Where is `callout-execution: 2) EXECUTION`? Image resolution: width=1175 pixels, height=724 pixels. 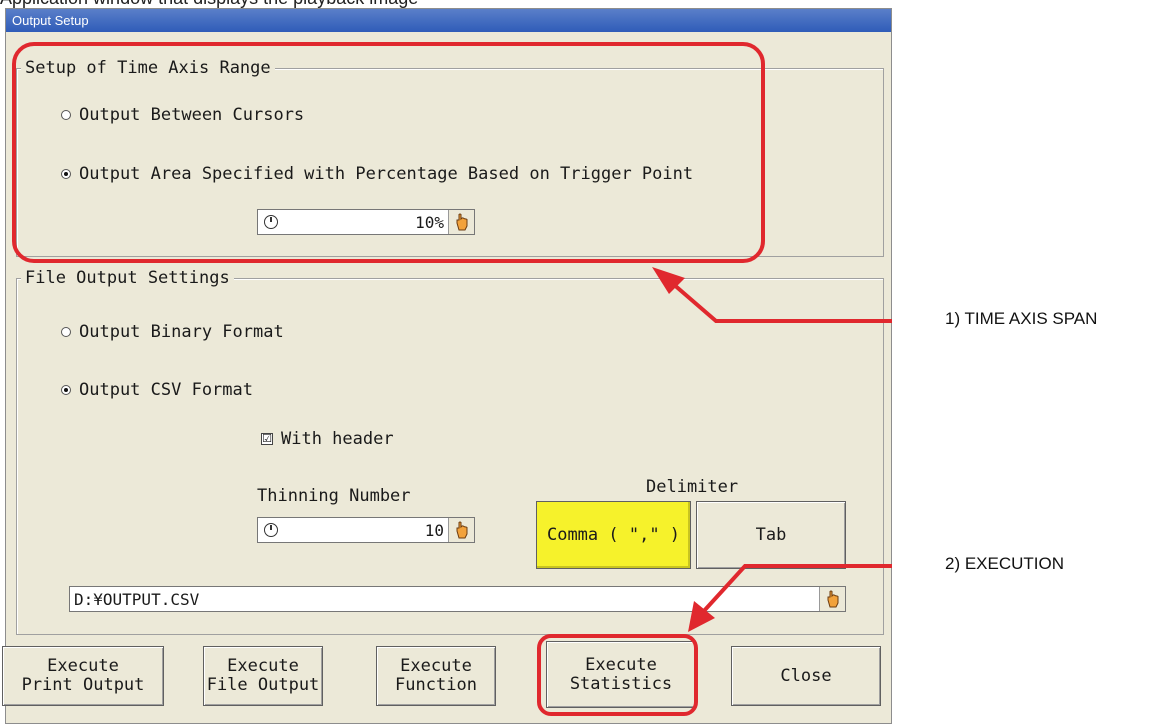 callout-execution: 2) EXECUTION is located at coordinates (1005, 563).